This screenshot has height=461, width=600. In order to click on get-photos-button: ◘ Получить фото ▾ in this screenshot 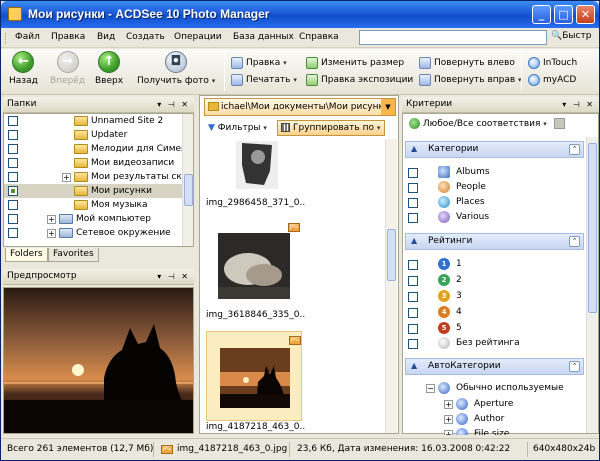, I will do `click(176, 68)`.